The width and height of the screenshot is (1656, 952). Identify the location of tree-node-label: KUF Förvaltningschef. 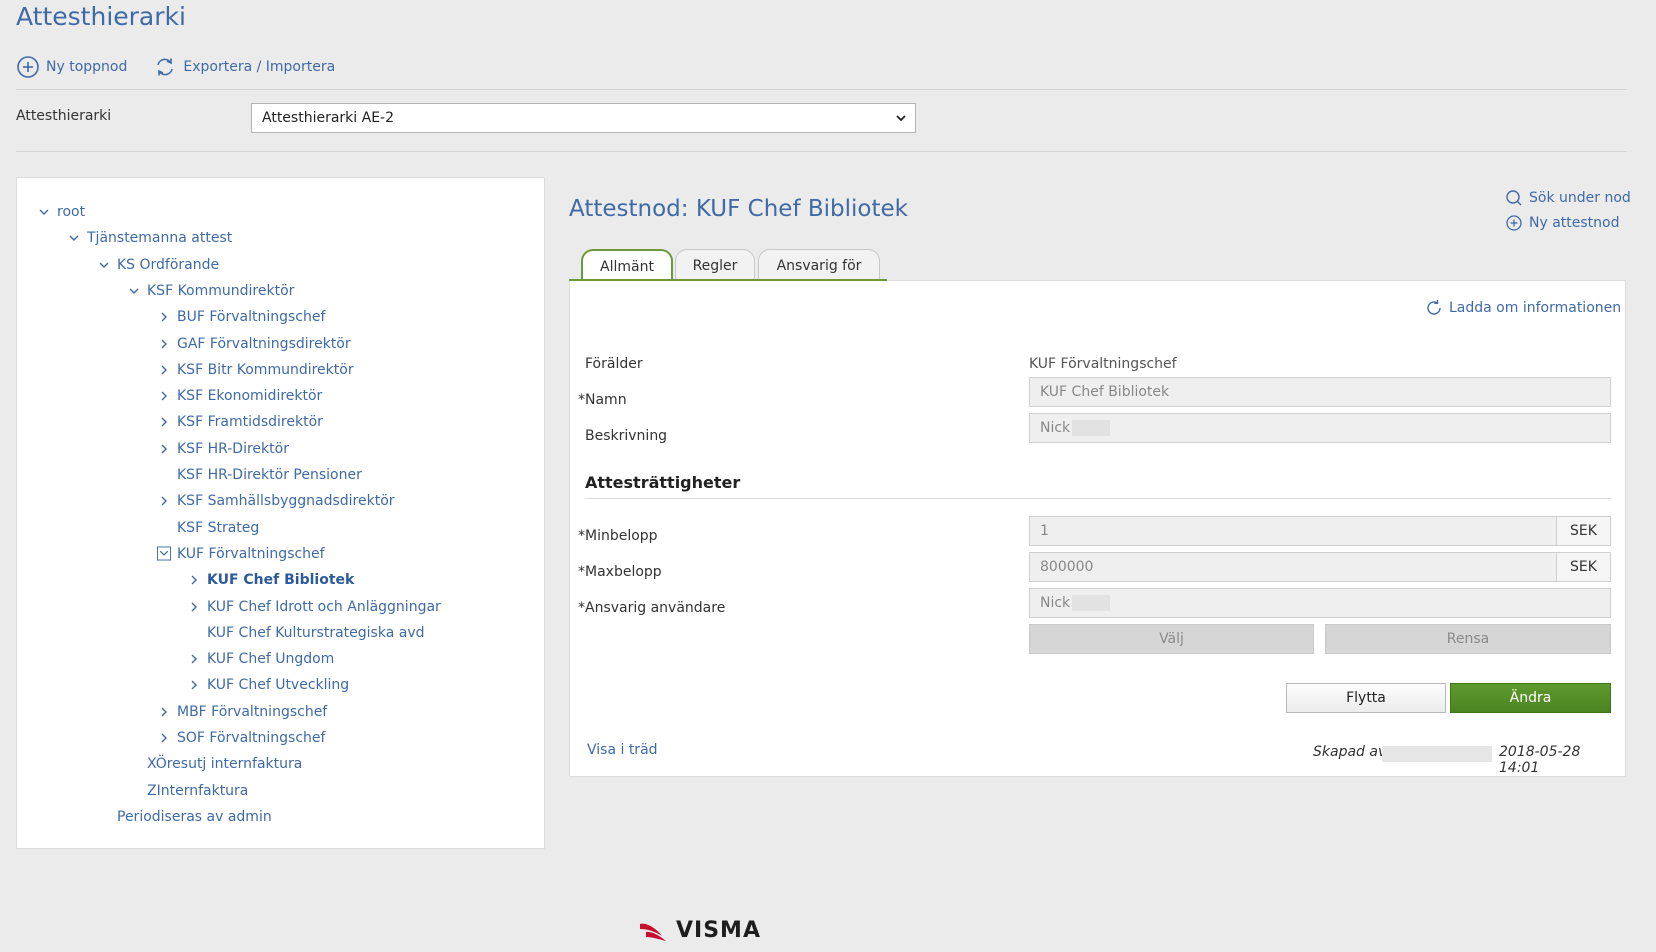
(251, 553).